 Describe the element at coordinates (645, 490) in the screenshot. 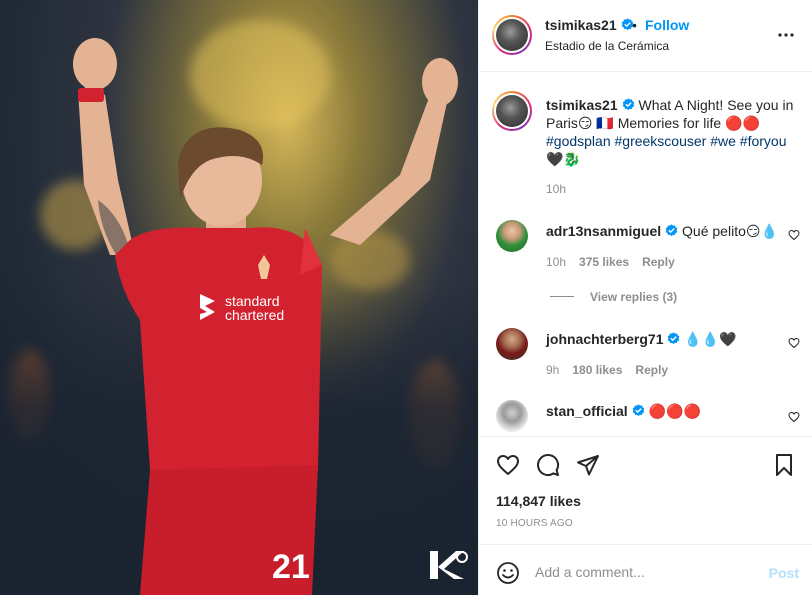

I see `post-actions: 114,847 likes 10 HOURS AGO` at that location.